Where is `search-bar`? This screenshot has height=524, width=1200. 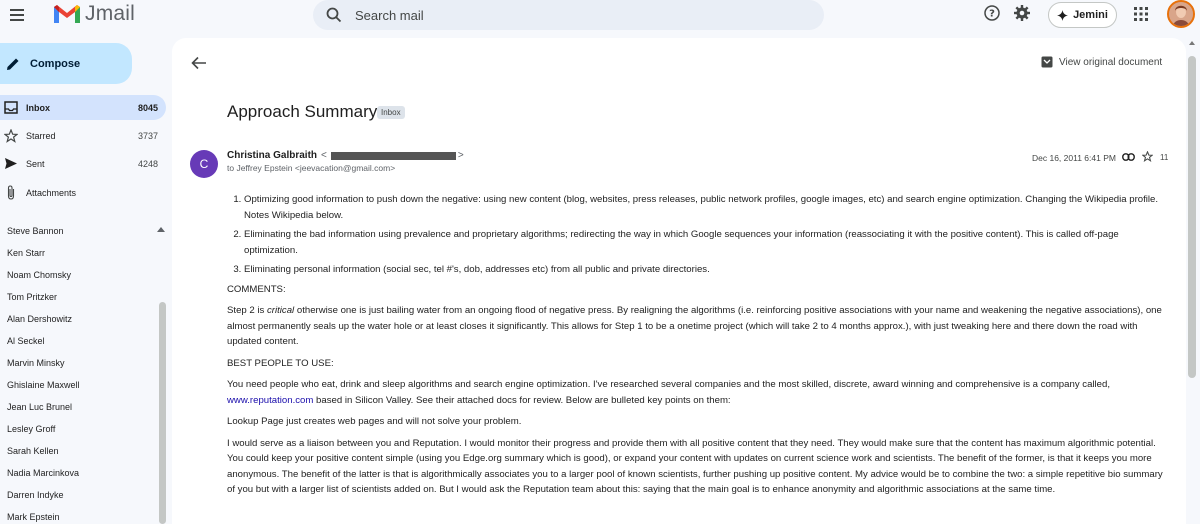 search-bar is located at coordinates (568, 15).